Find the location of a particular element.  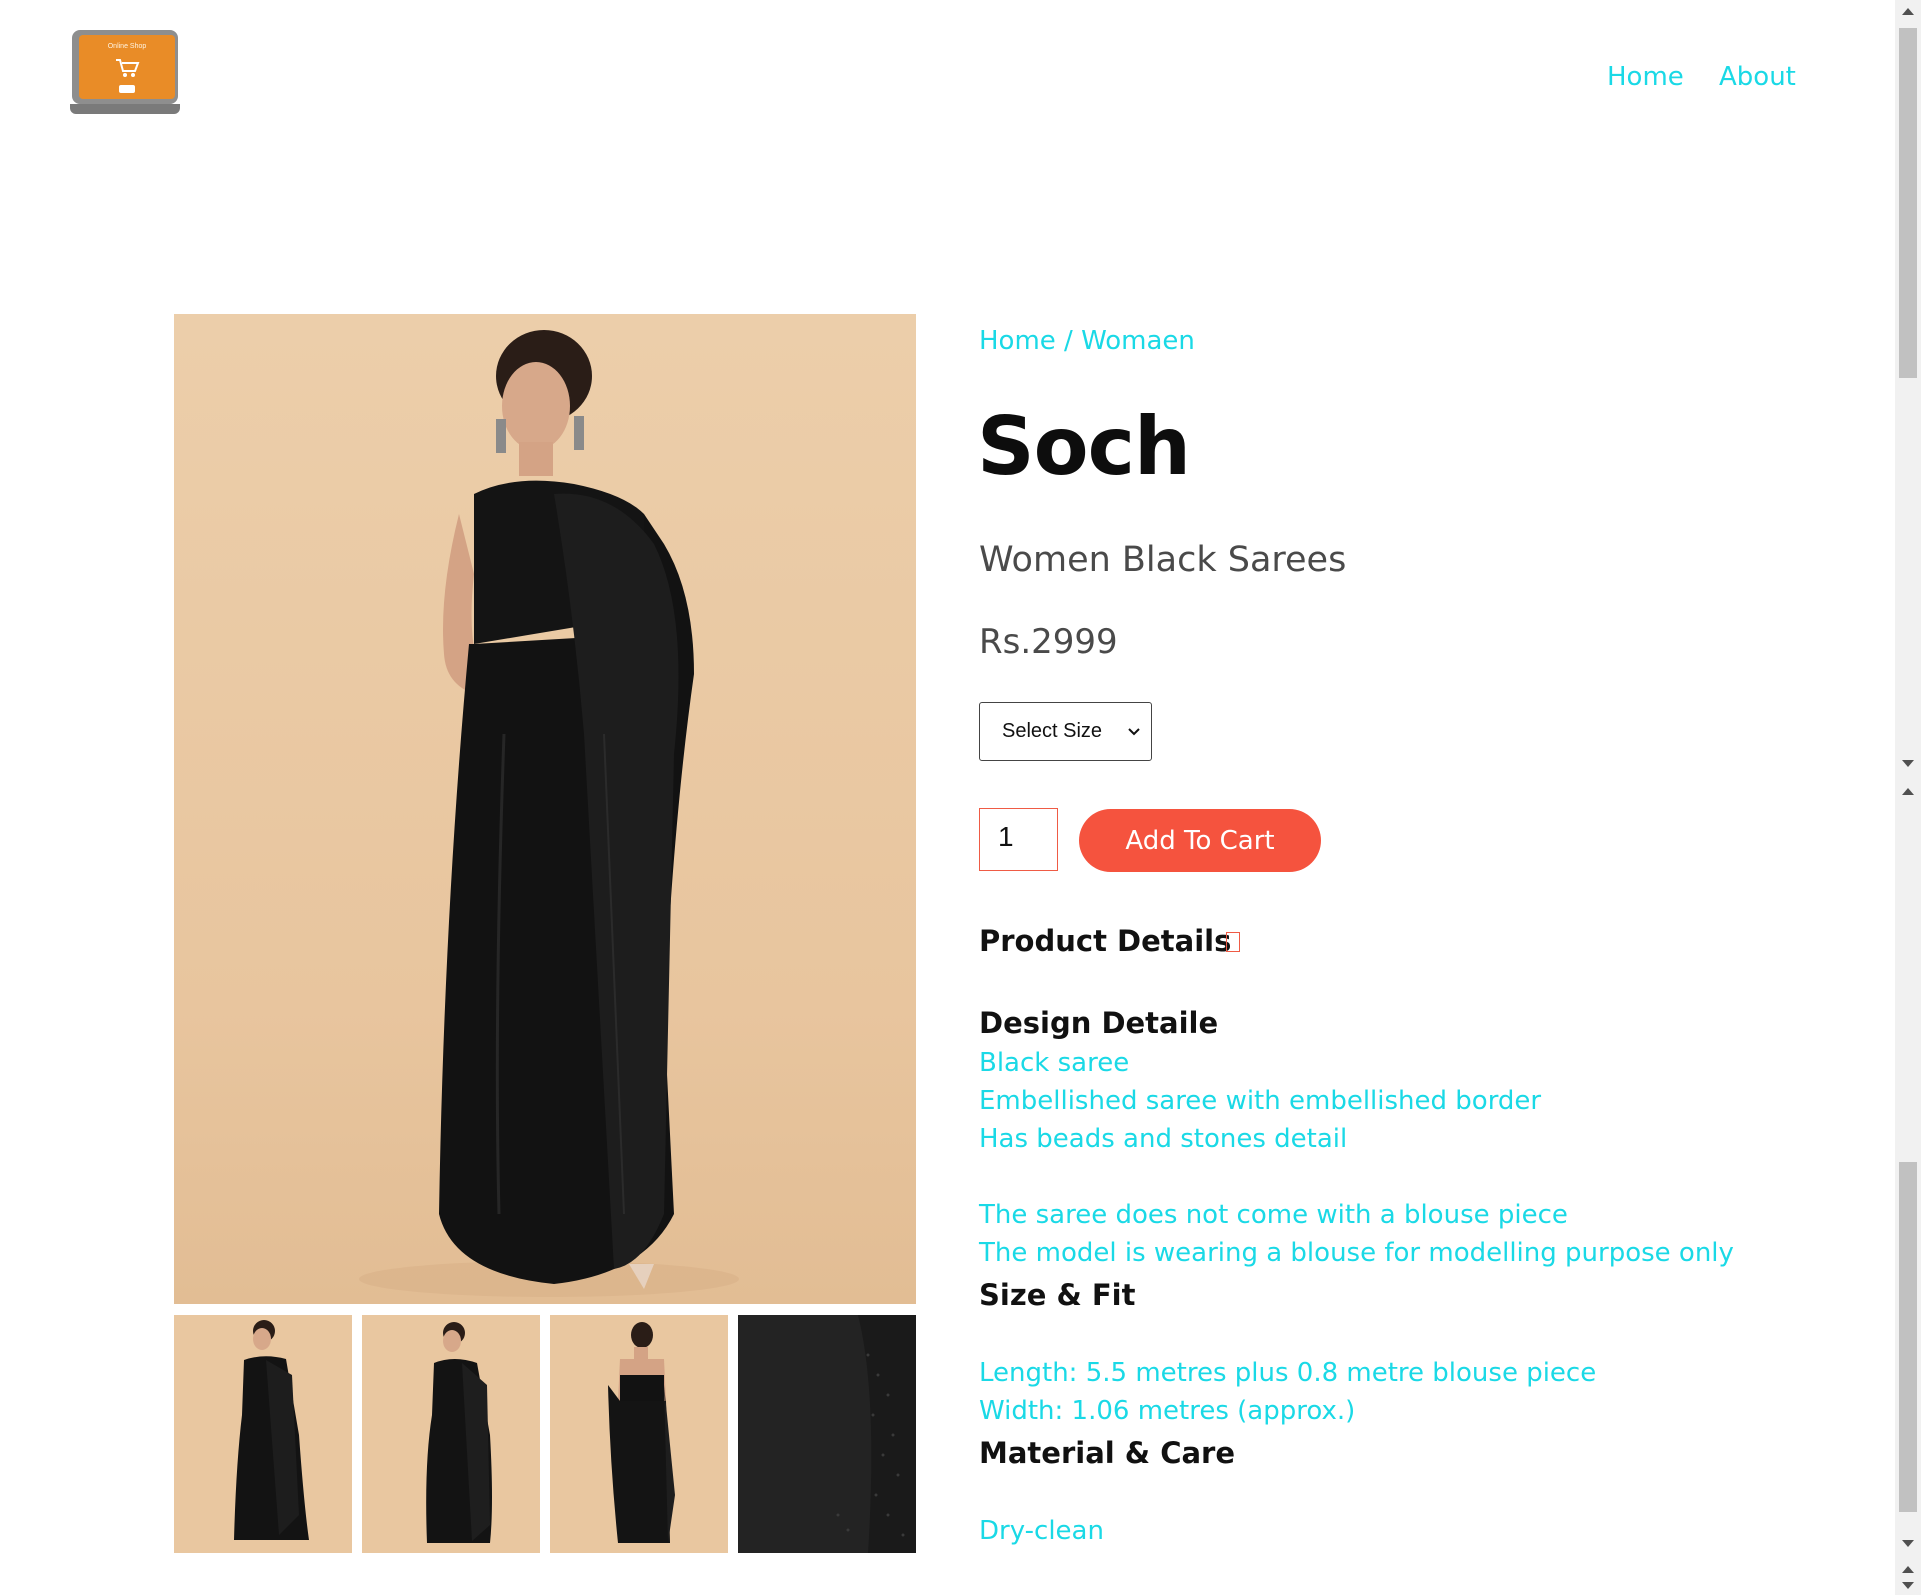

design-line-1: Black saree is located at coordinates (1054, 1063).